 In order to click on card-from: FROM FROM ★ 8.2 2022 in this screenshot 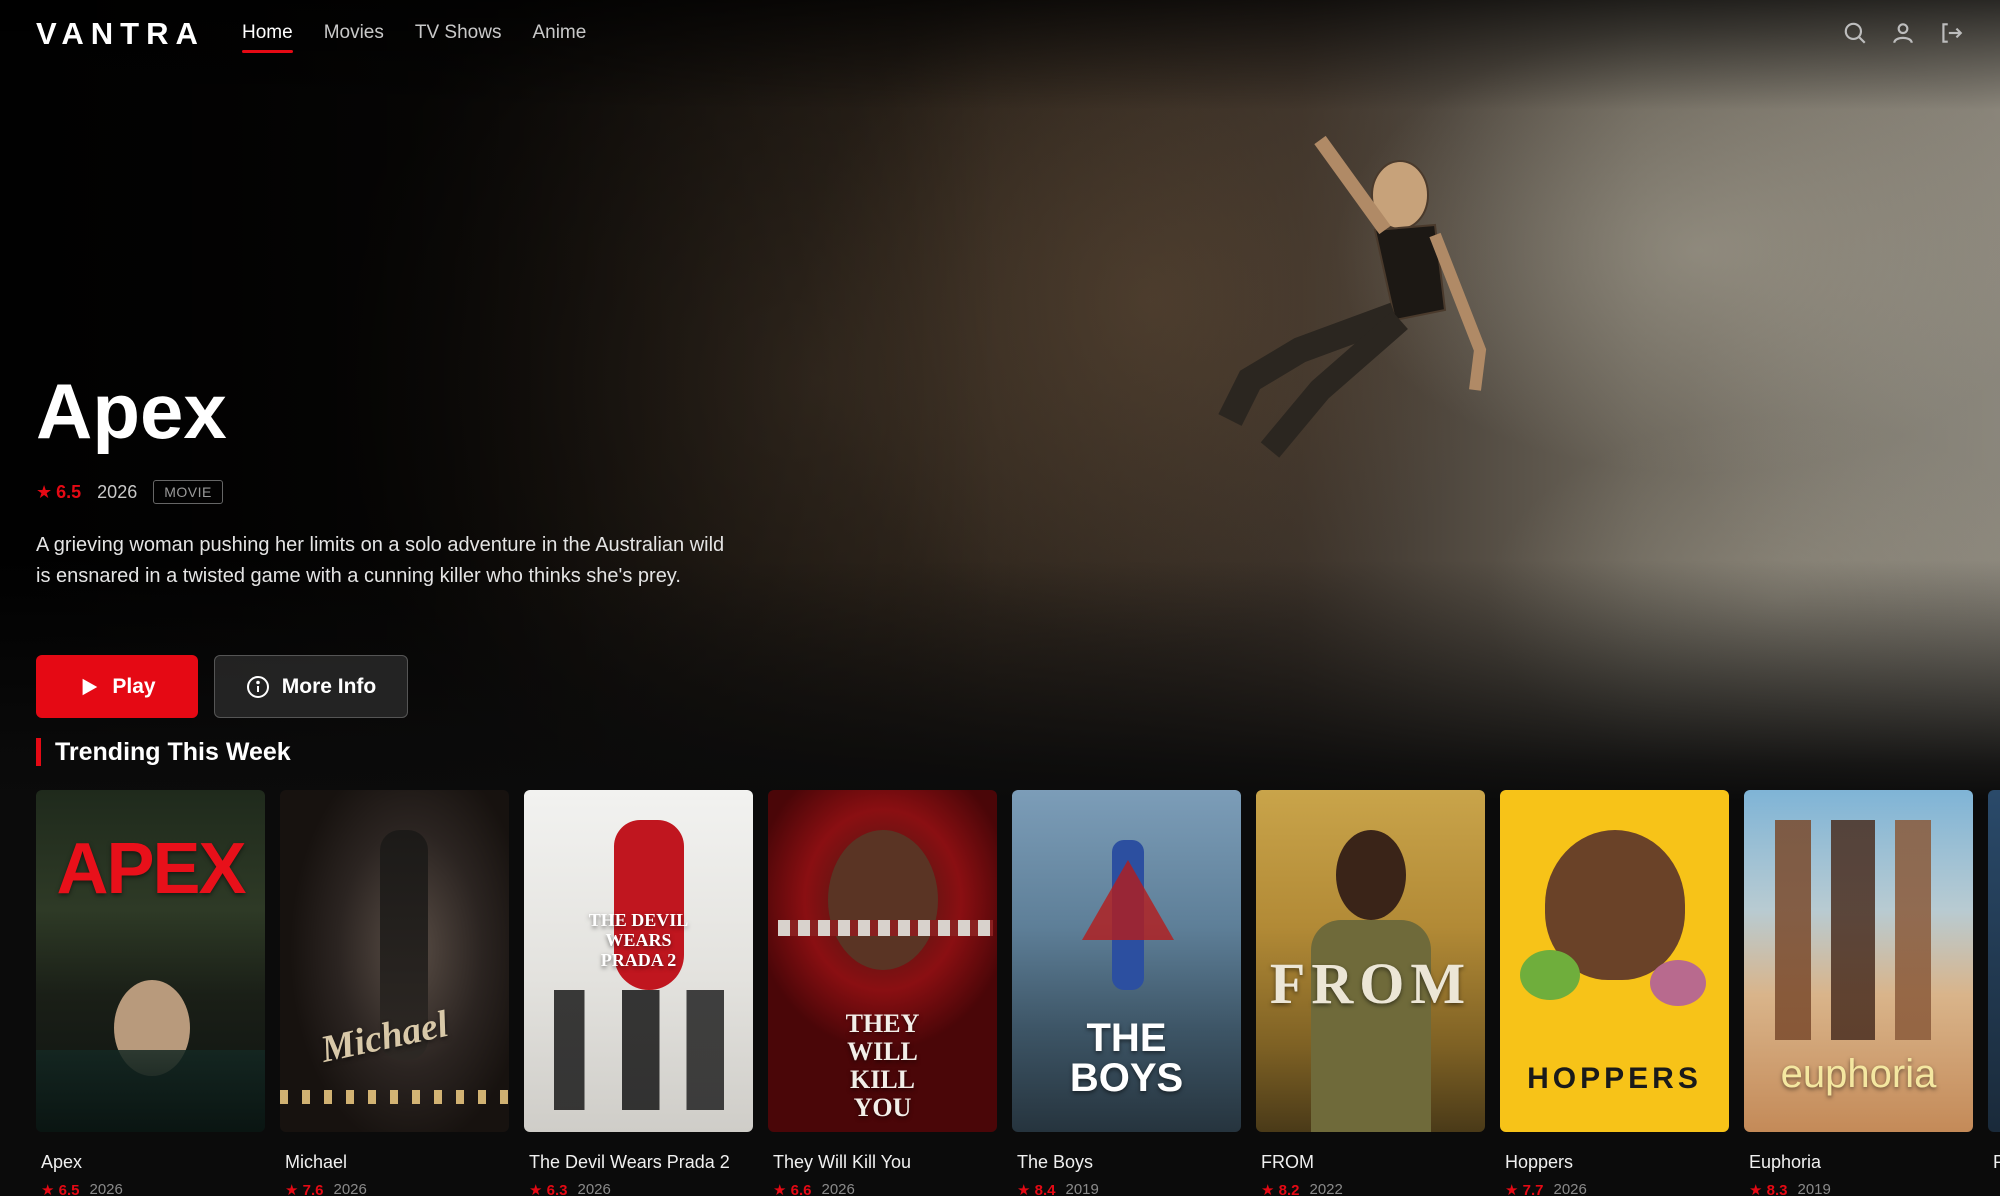, I will do `click(1370, 993)`.